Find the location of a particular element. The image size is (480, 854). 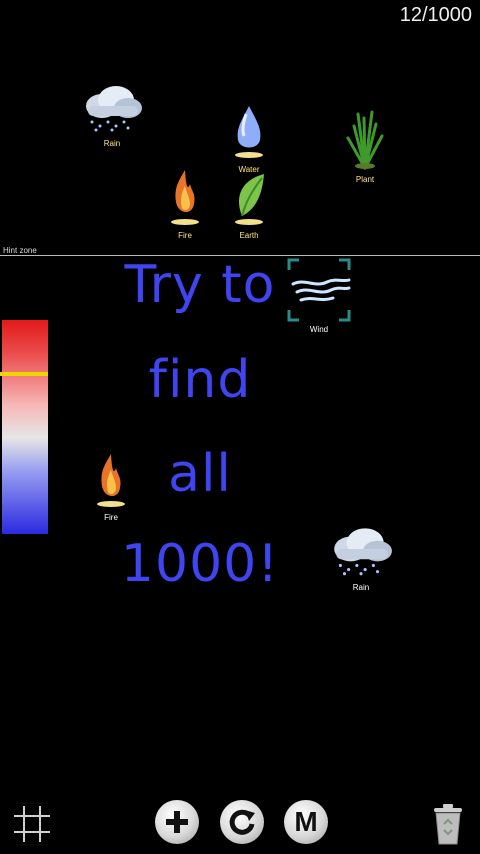

element-plant: Plant is located at coordinates (365, 146).